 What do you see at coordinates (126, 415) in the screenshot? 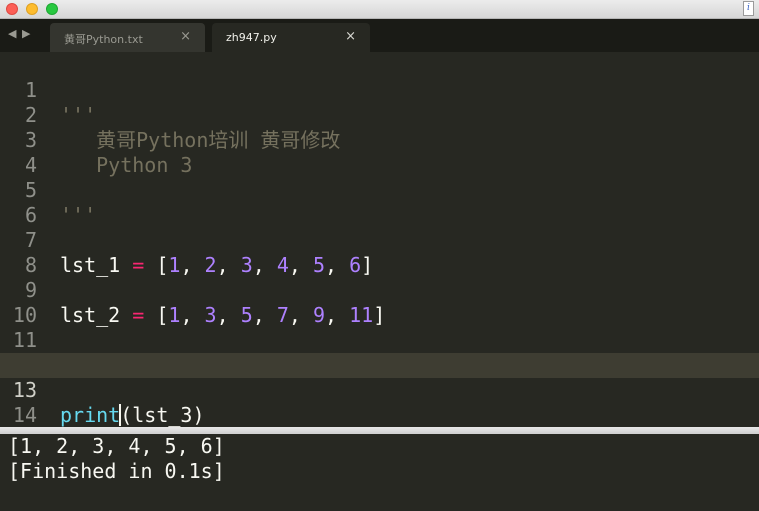
I see `open-paren: (` at bounding box center [126, 415].